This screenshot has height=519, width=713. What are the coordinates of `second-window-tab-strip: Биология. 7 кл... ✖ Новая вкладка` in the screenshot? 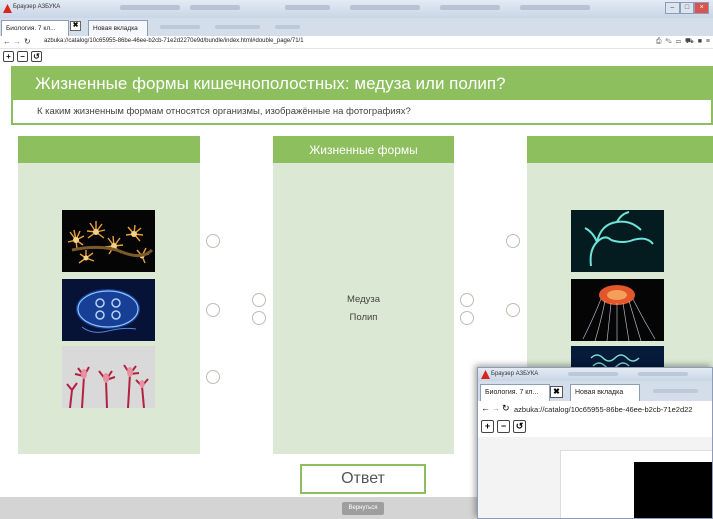 It's located at (595, 391).